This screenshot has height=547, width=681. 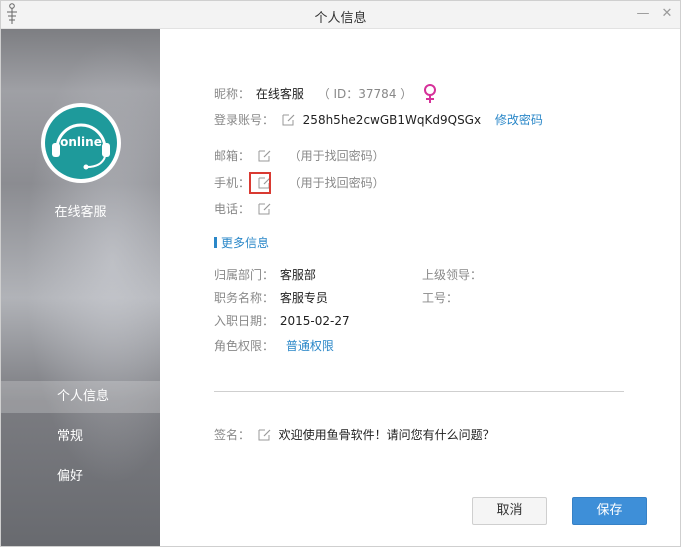 What do you see at coordinates (264, 434) in the screenshot?
I see `edit-signature-icon` at bounding box center [264, 434].